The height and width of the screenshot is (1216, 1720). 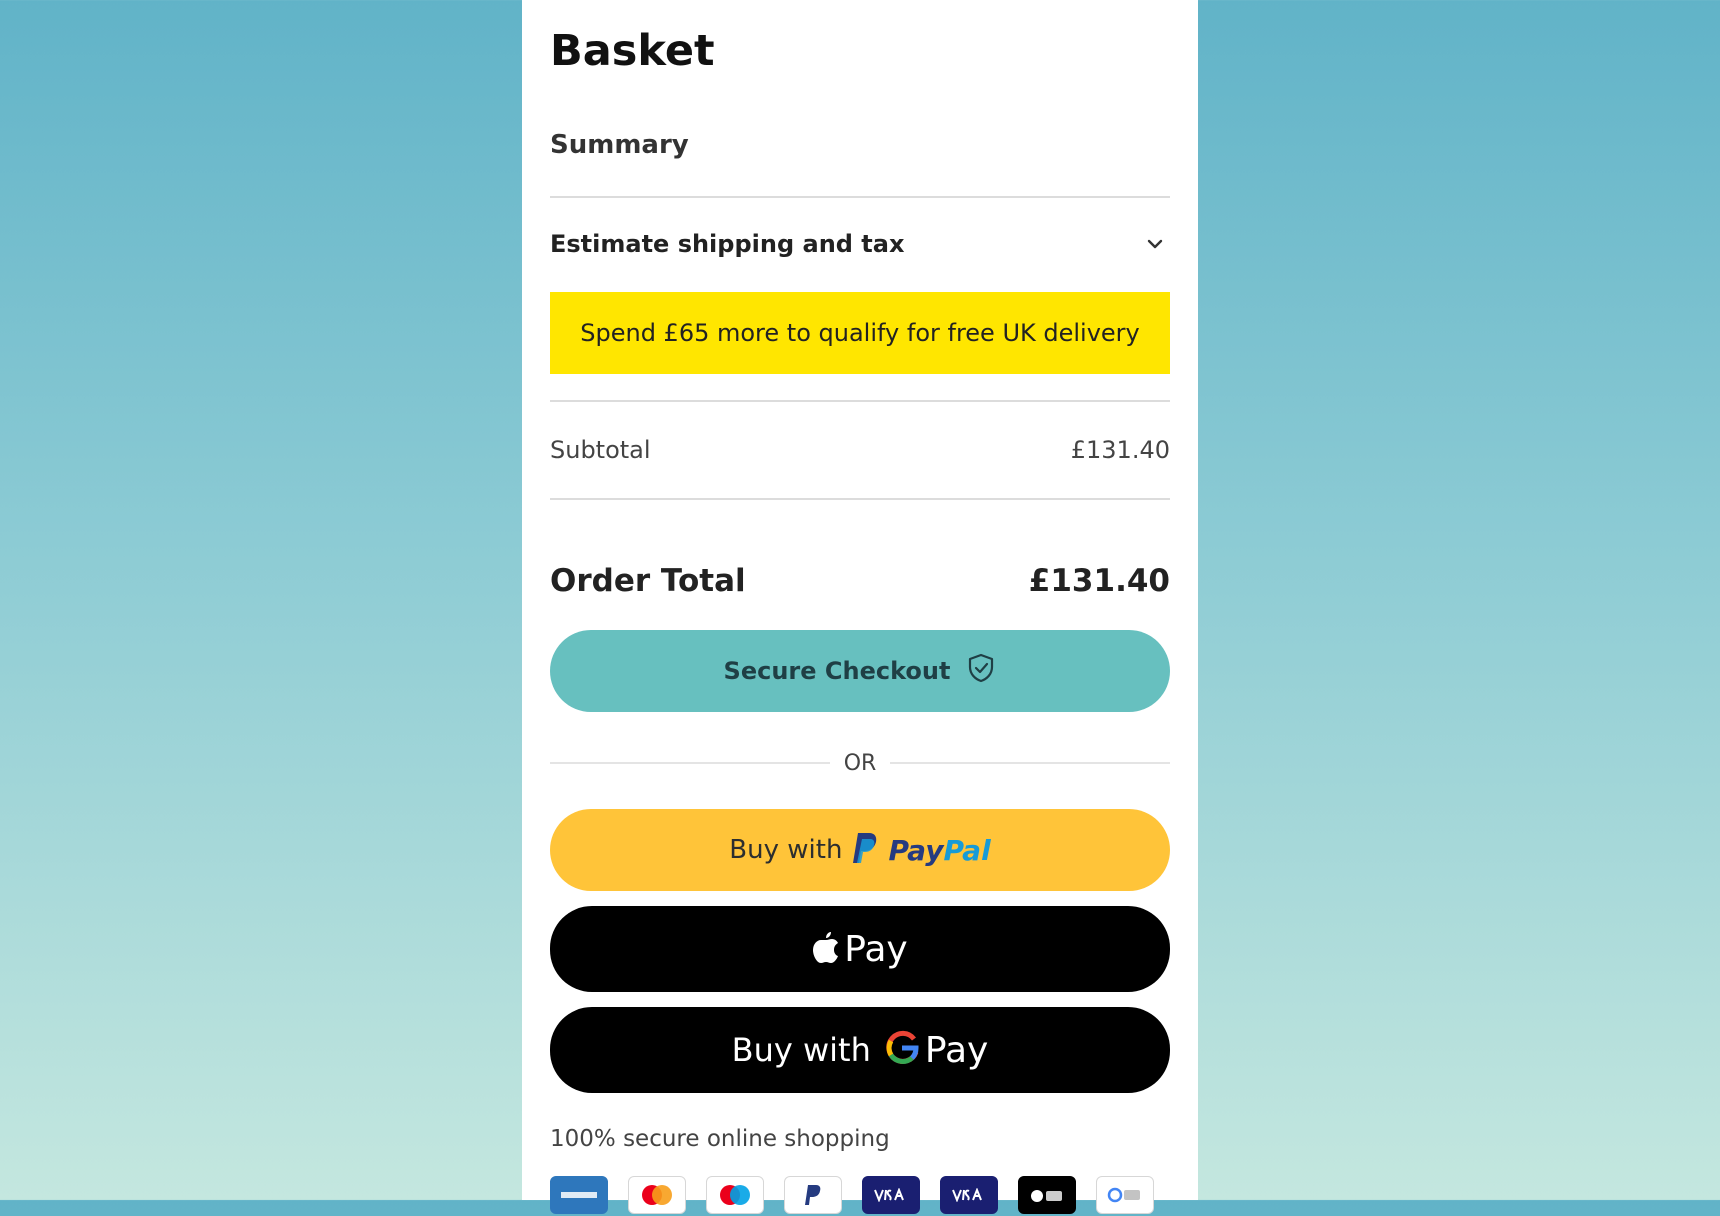 What do you see at coordinates (826, 949) in the screenshot?
I see `apple-logo-icon` at bounding box center [826, 949].